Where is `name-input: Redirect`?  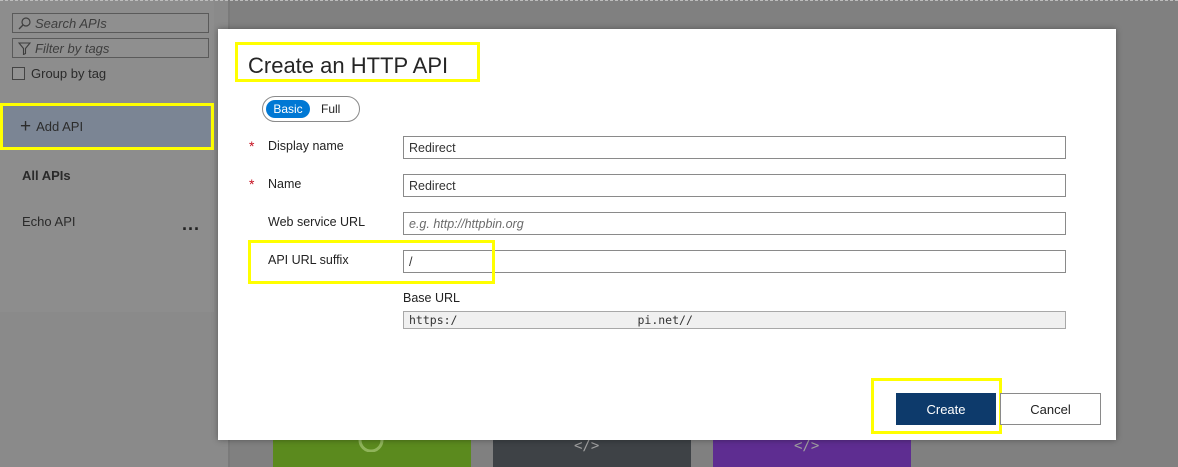 name-input: Redirect is located at coordinates (734, 185).